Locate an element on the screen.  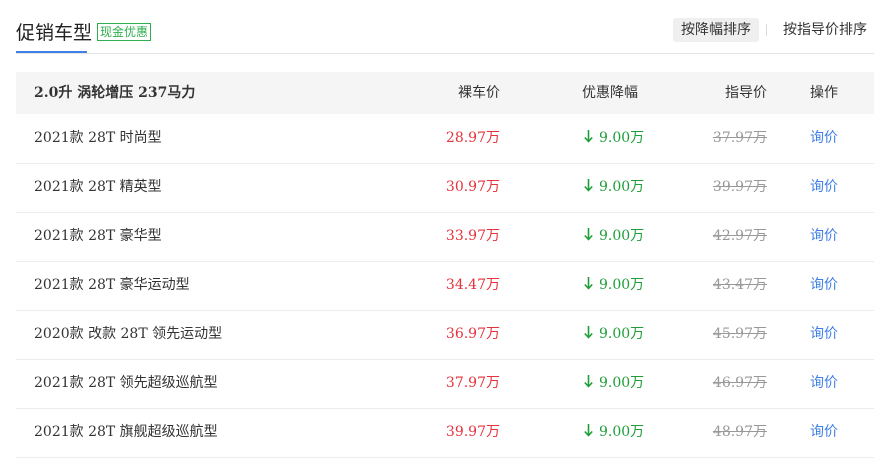
guide-price: 48.97万 is located at coordinates (739, 432).